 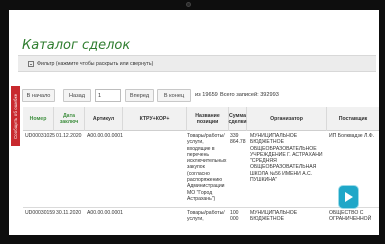 What do you see at coordinates (234, 216) in the screenshot?
I see `cell-sum: 100 000` at bounding box center [234, 216].